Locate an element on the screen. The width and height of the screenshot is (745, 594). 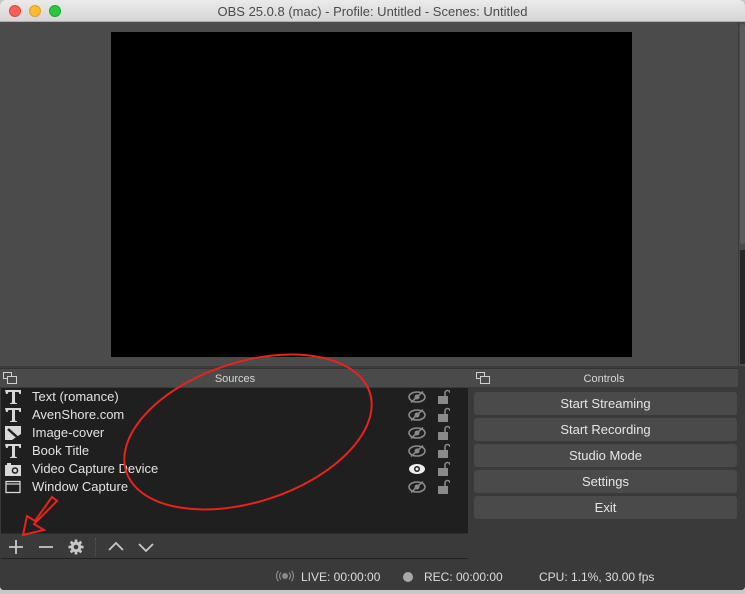
move-source-down-button is located at coordinates (146, 547).